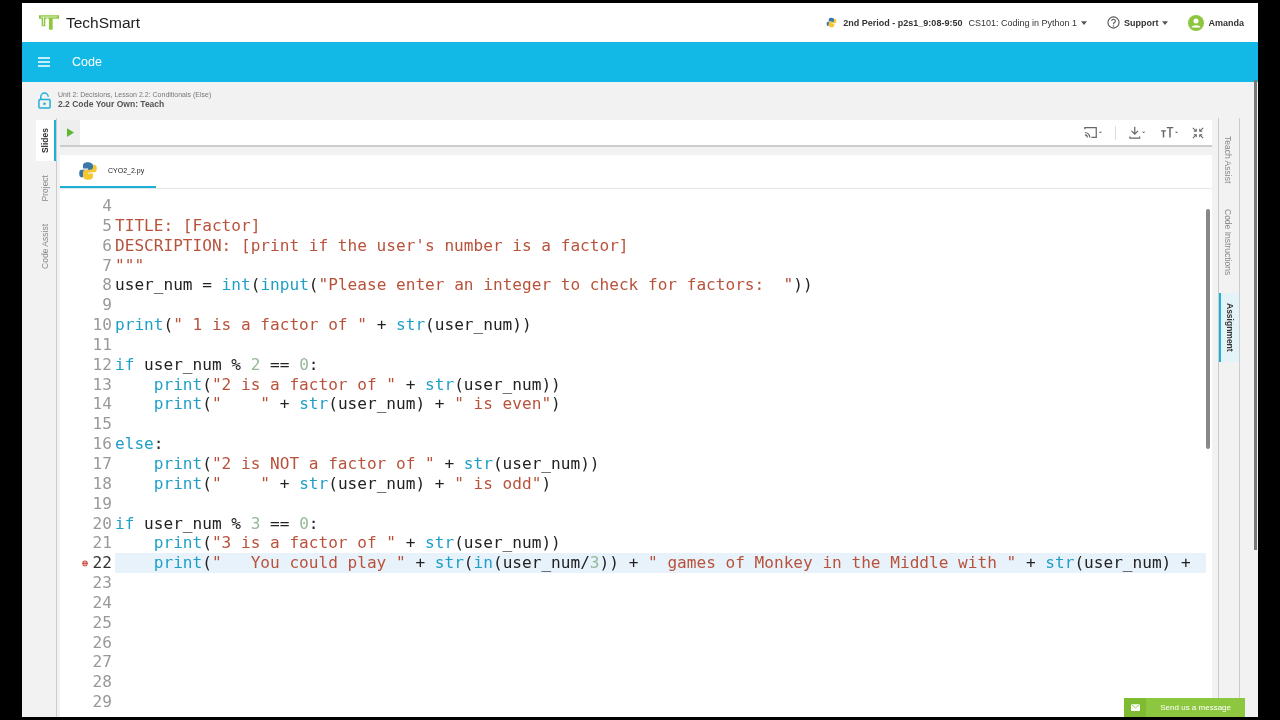 The image size is (1280, 720). Describe the element at coordinates (102, 384) in the screenshot. I see `line-number: 13` at that location.